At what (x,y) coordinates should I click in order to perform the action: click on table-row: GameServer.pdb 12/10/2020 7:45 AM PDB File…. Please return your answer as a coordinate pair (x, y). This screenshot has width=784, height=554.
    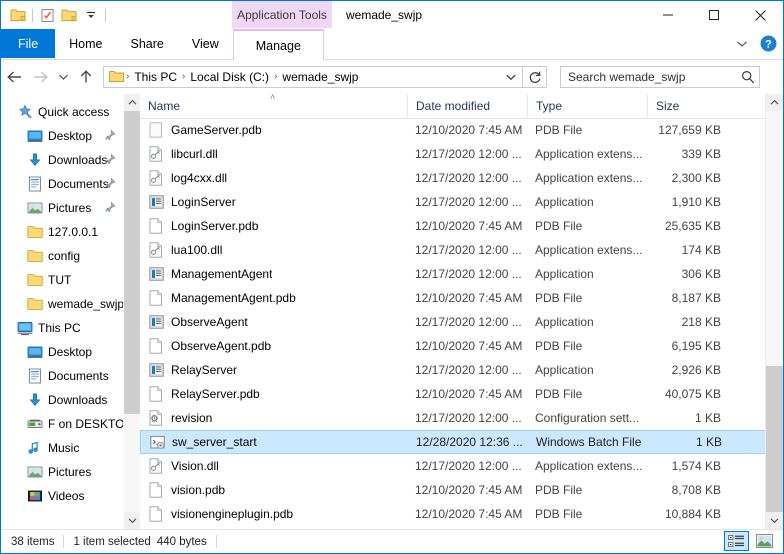
    Looking at the image, I should click on (453, 130).